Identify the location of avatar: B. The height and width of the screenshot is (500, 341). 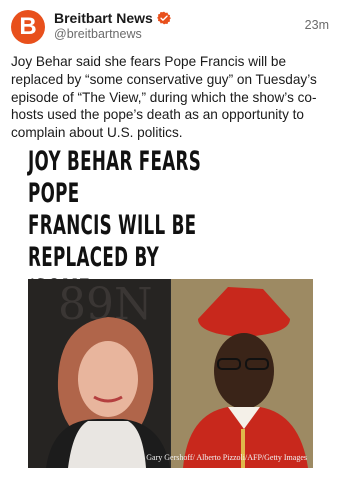
(28, 27).